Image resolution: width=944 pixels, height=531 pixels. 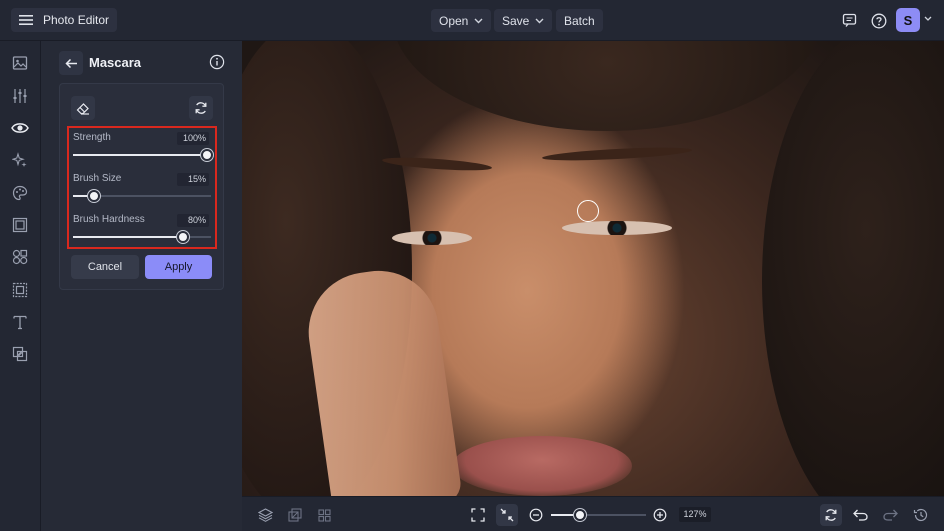 I want to click on save-label: Save, so click(x=516, y=20).